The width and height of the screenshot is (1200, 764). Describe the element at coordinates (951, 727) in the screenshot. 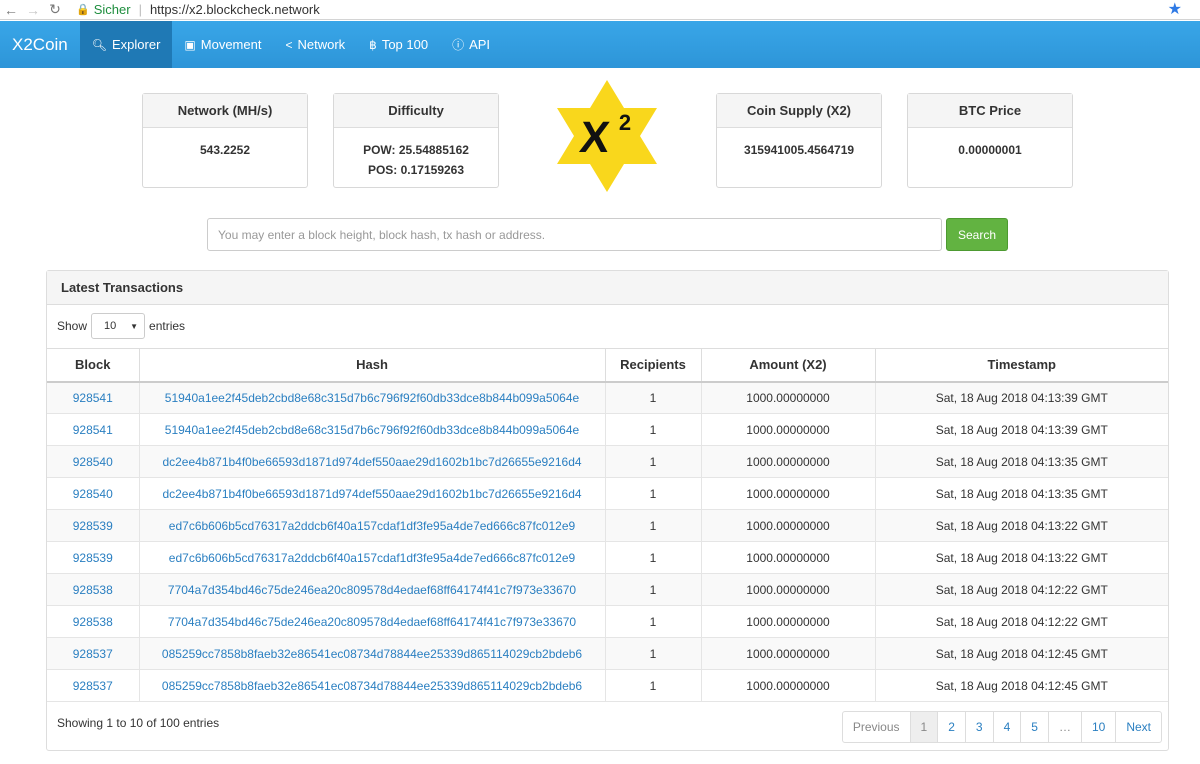

I see `pagination-page-2: 2` at that location.